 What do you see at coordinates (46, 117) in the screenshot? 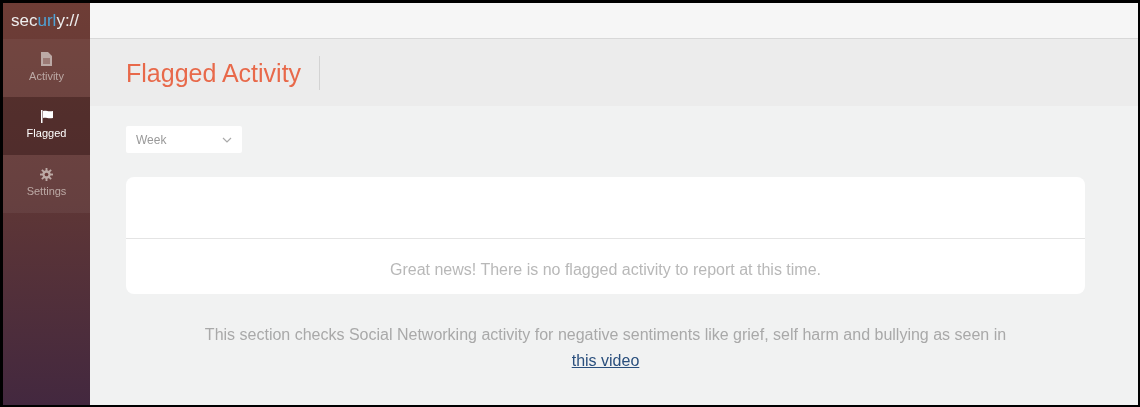
I see `flag-icon` at bounding box center [46, 117].